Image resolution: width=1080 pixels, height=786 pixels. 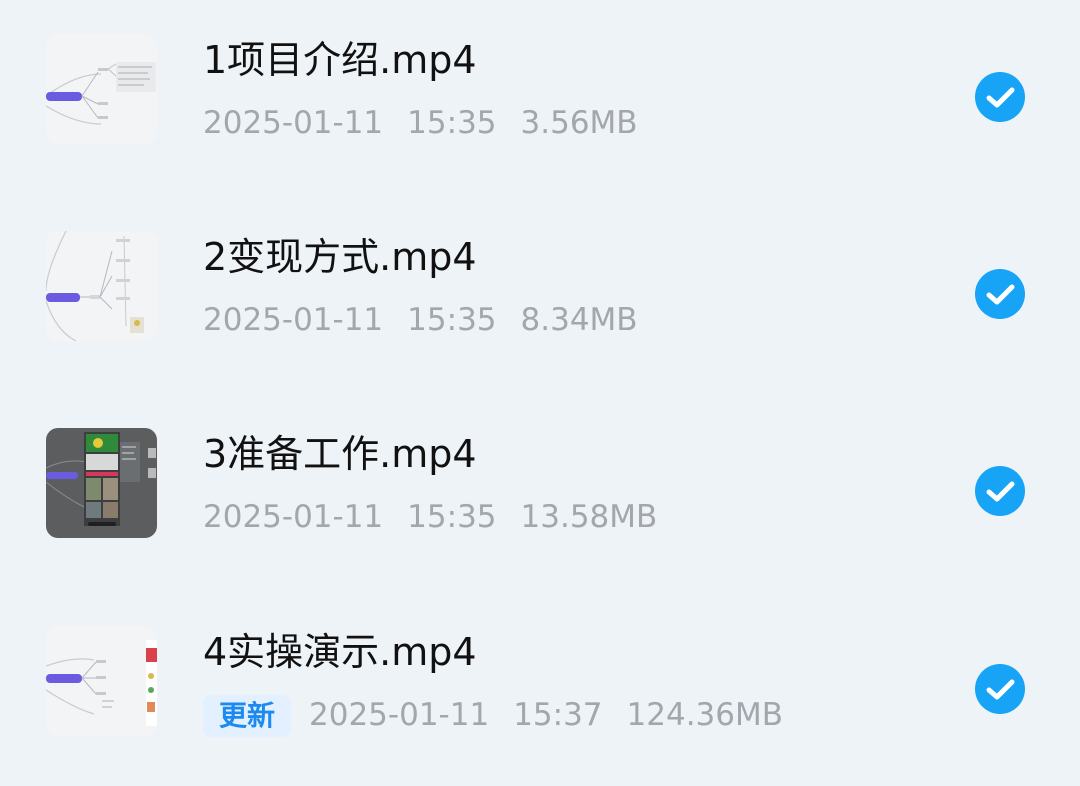 What do you see at coordinates (247, 716) in the screenshot?
I see `update-badge: 更新` at bounding box center [247, 716].